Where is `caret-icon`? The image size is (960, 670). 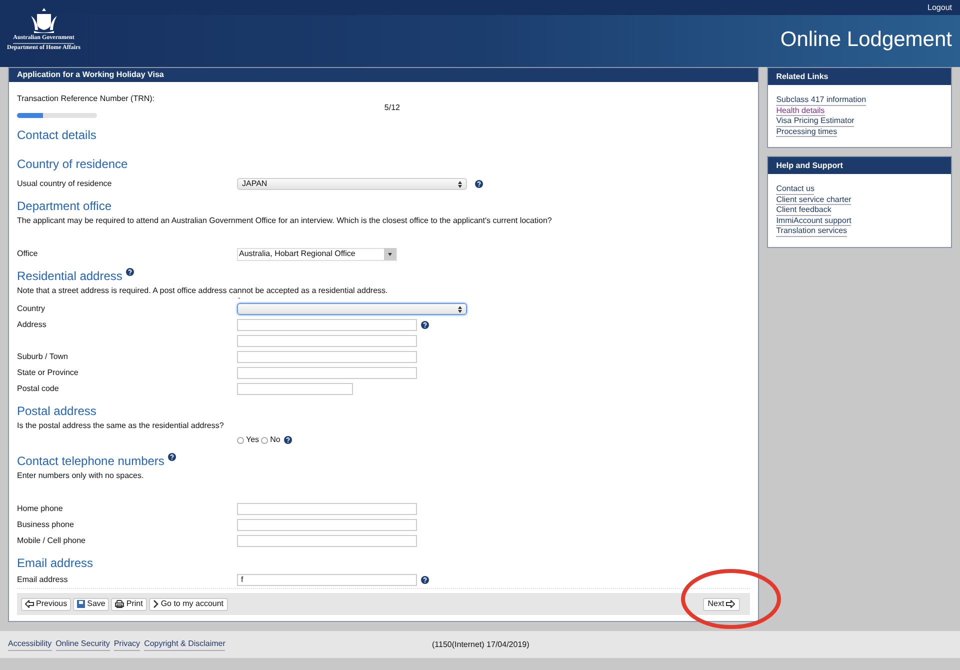 caret-icon is located at coordinates (390, 254).